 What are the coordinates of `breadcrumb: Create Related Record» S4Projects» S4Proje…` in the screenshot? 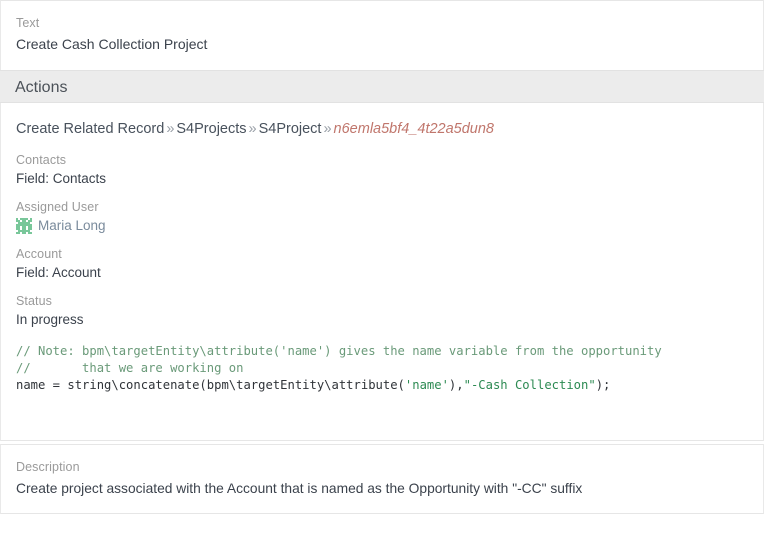 It's located at (389, 129).